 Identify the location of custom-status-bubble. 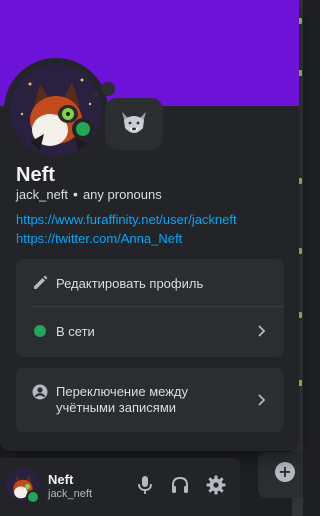
(134, 124).